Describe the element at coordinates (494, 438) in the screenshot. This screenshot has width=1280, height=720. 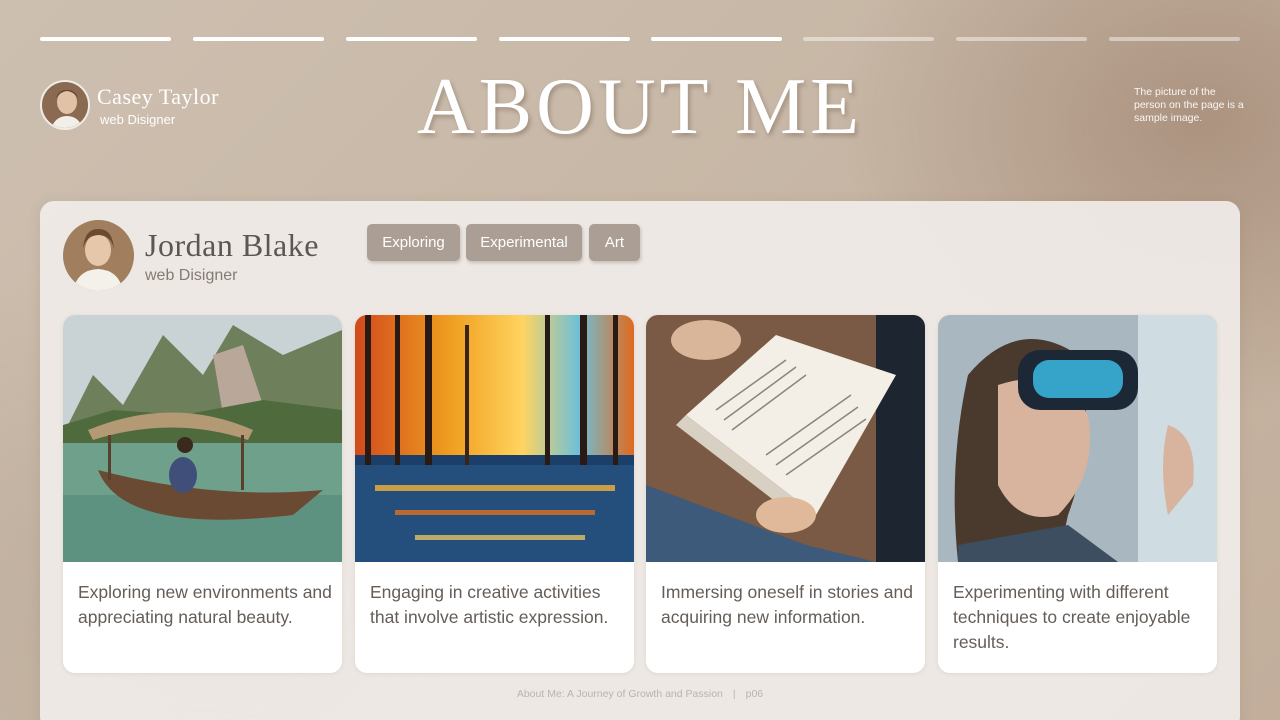
I see `autumn-forest-painting` at that location.